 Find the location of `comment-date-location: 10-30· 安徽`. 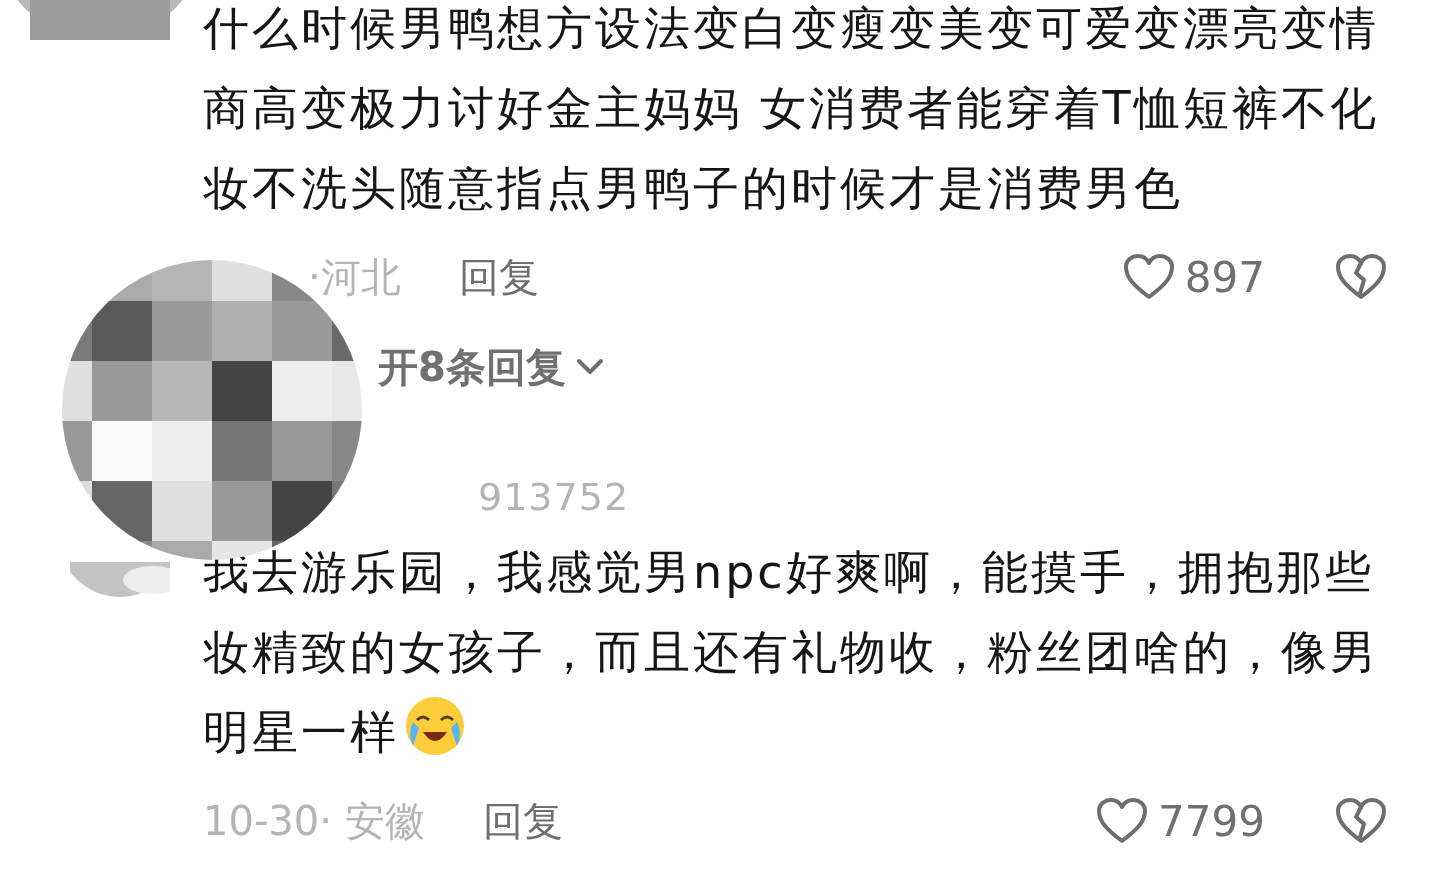

comment-date-location: 10-30· 安徽 is located at coordinates (314, 821).